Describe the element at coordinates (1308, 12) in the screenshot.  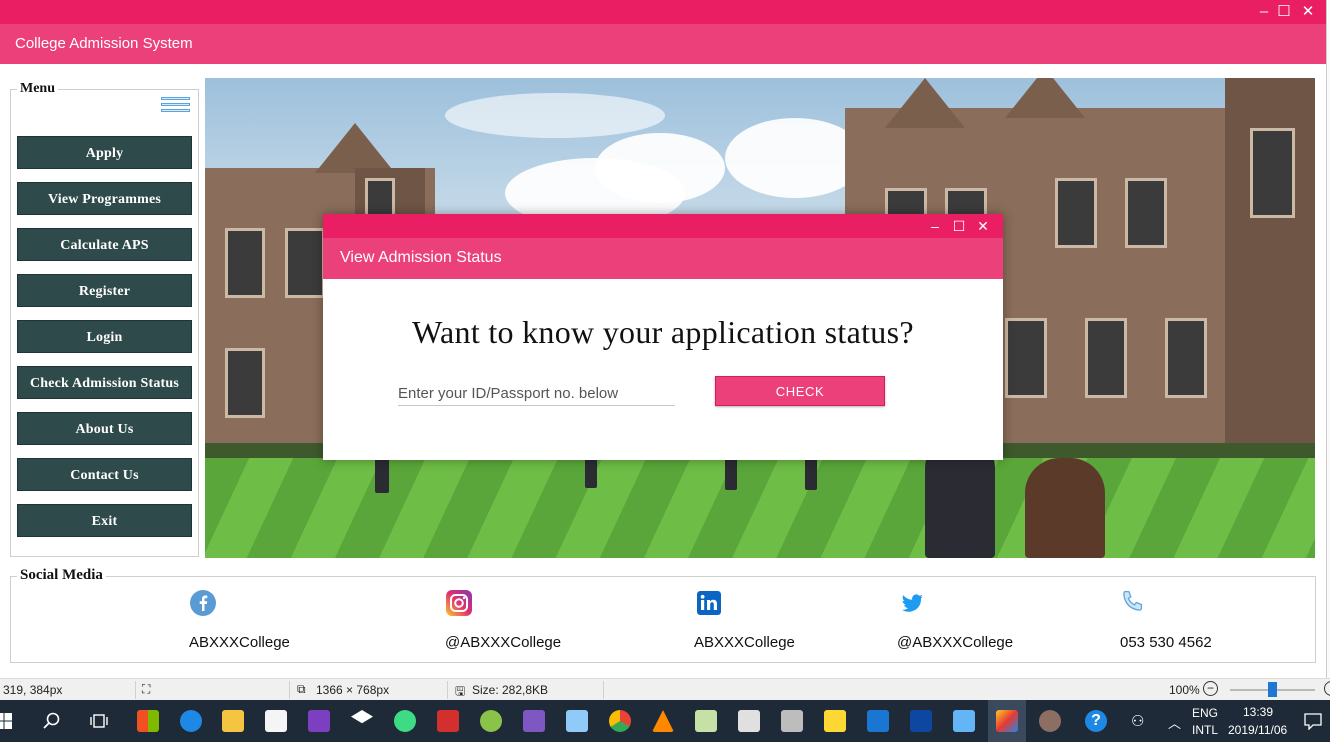
I see `close-button: ✕` at that location.